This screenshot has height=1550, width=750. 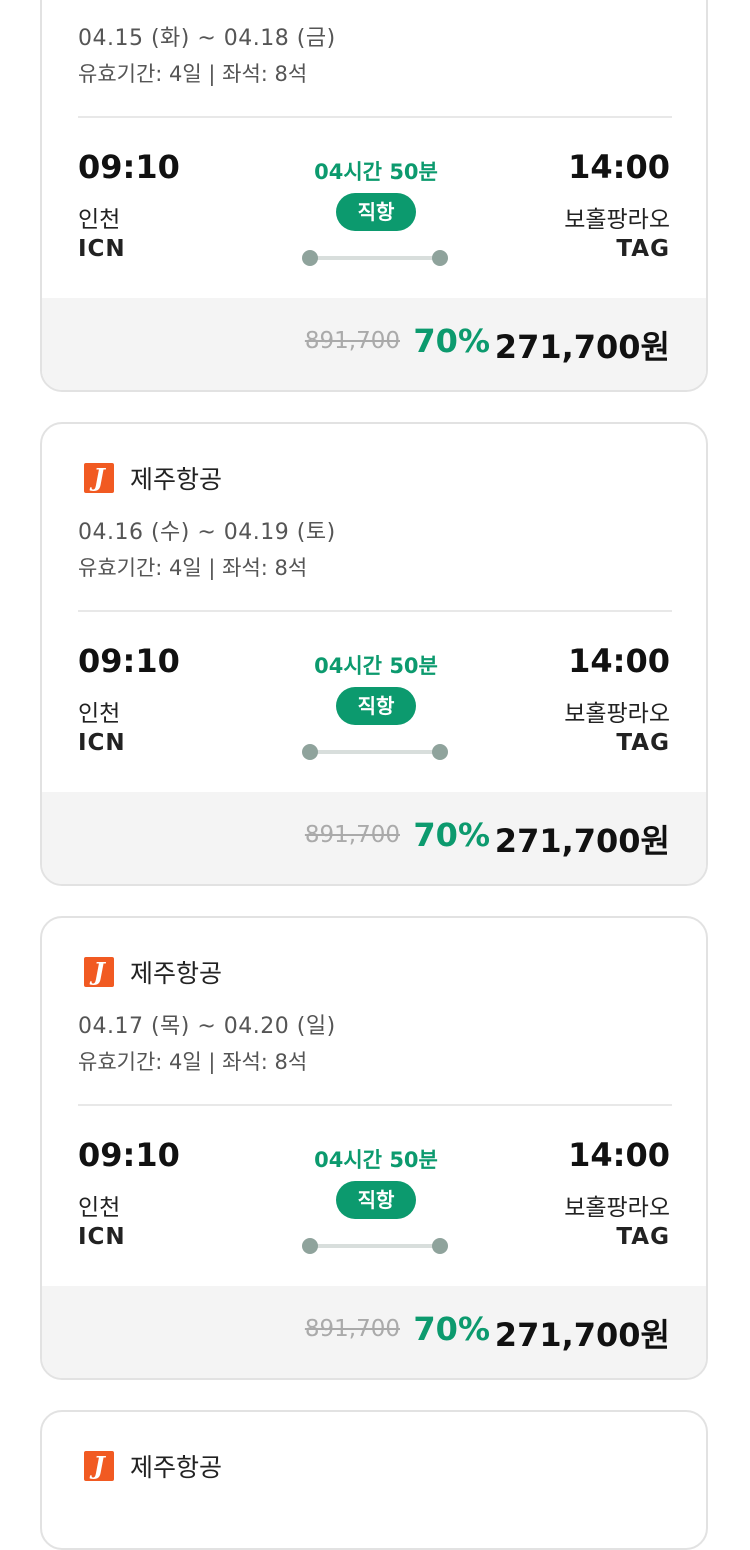 What do you see at coordinates (207, 532) in the screenshot?
I see `travel-dates: 04.16 (수) ~ 04.19 (토)` at bounding box center [207, 532].